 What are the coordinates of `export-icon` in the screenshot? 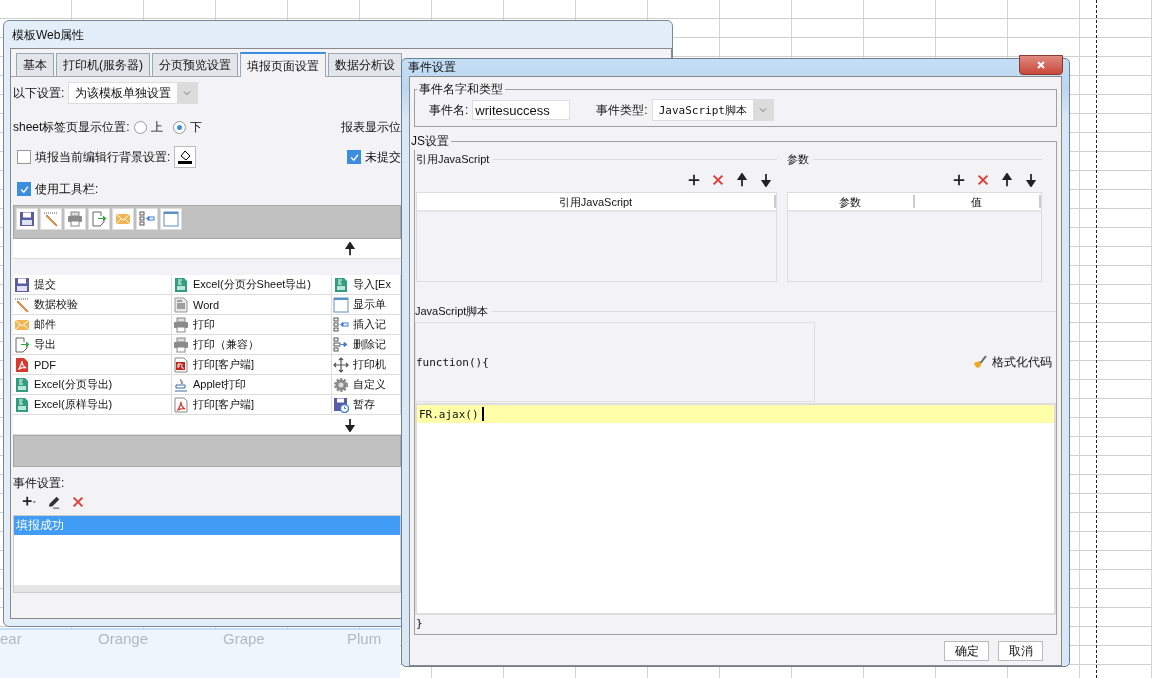 It's located at (99, 219).